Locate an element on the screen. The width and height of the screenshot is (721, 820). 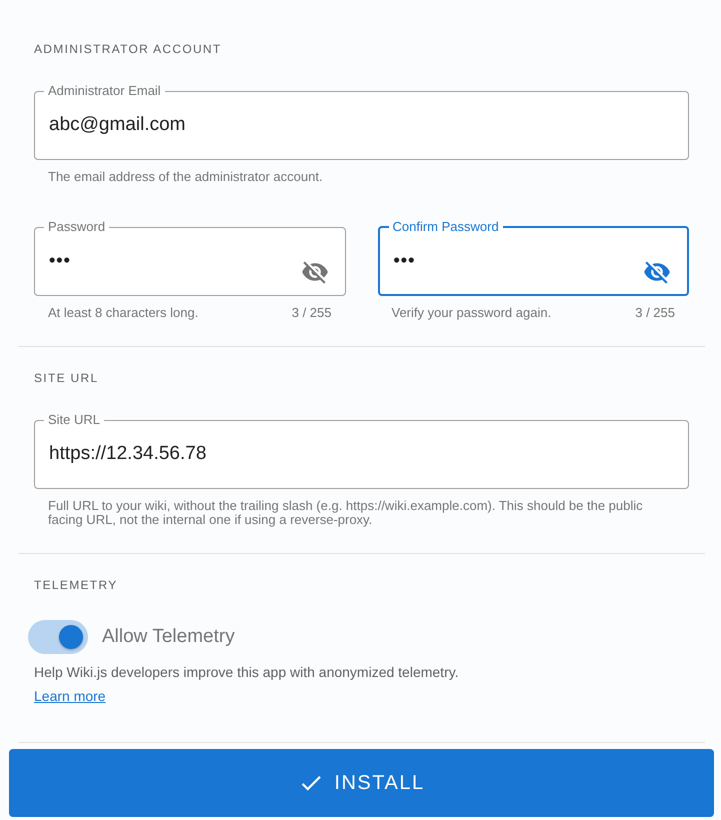
section-heading: SITE URL is located at coordinates (67, 378).